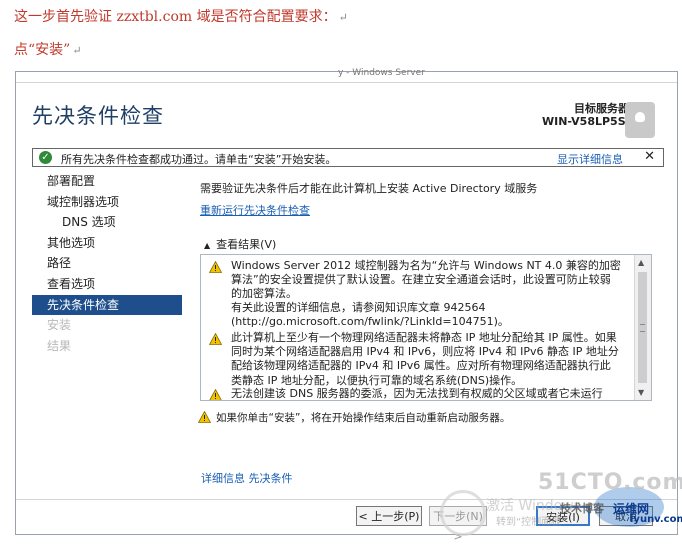 This screenshot has width=682, height=547. I want to click on pointer-icon, so click(640, 117).